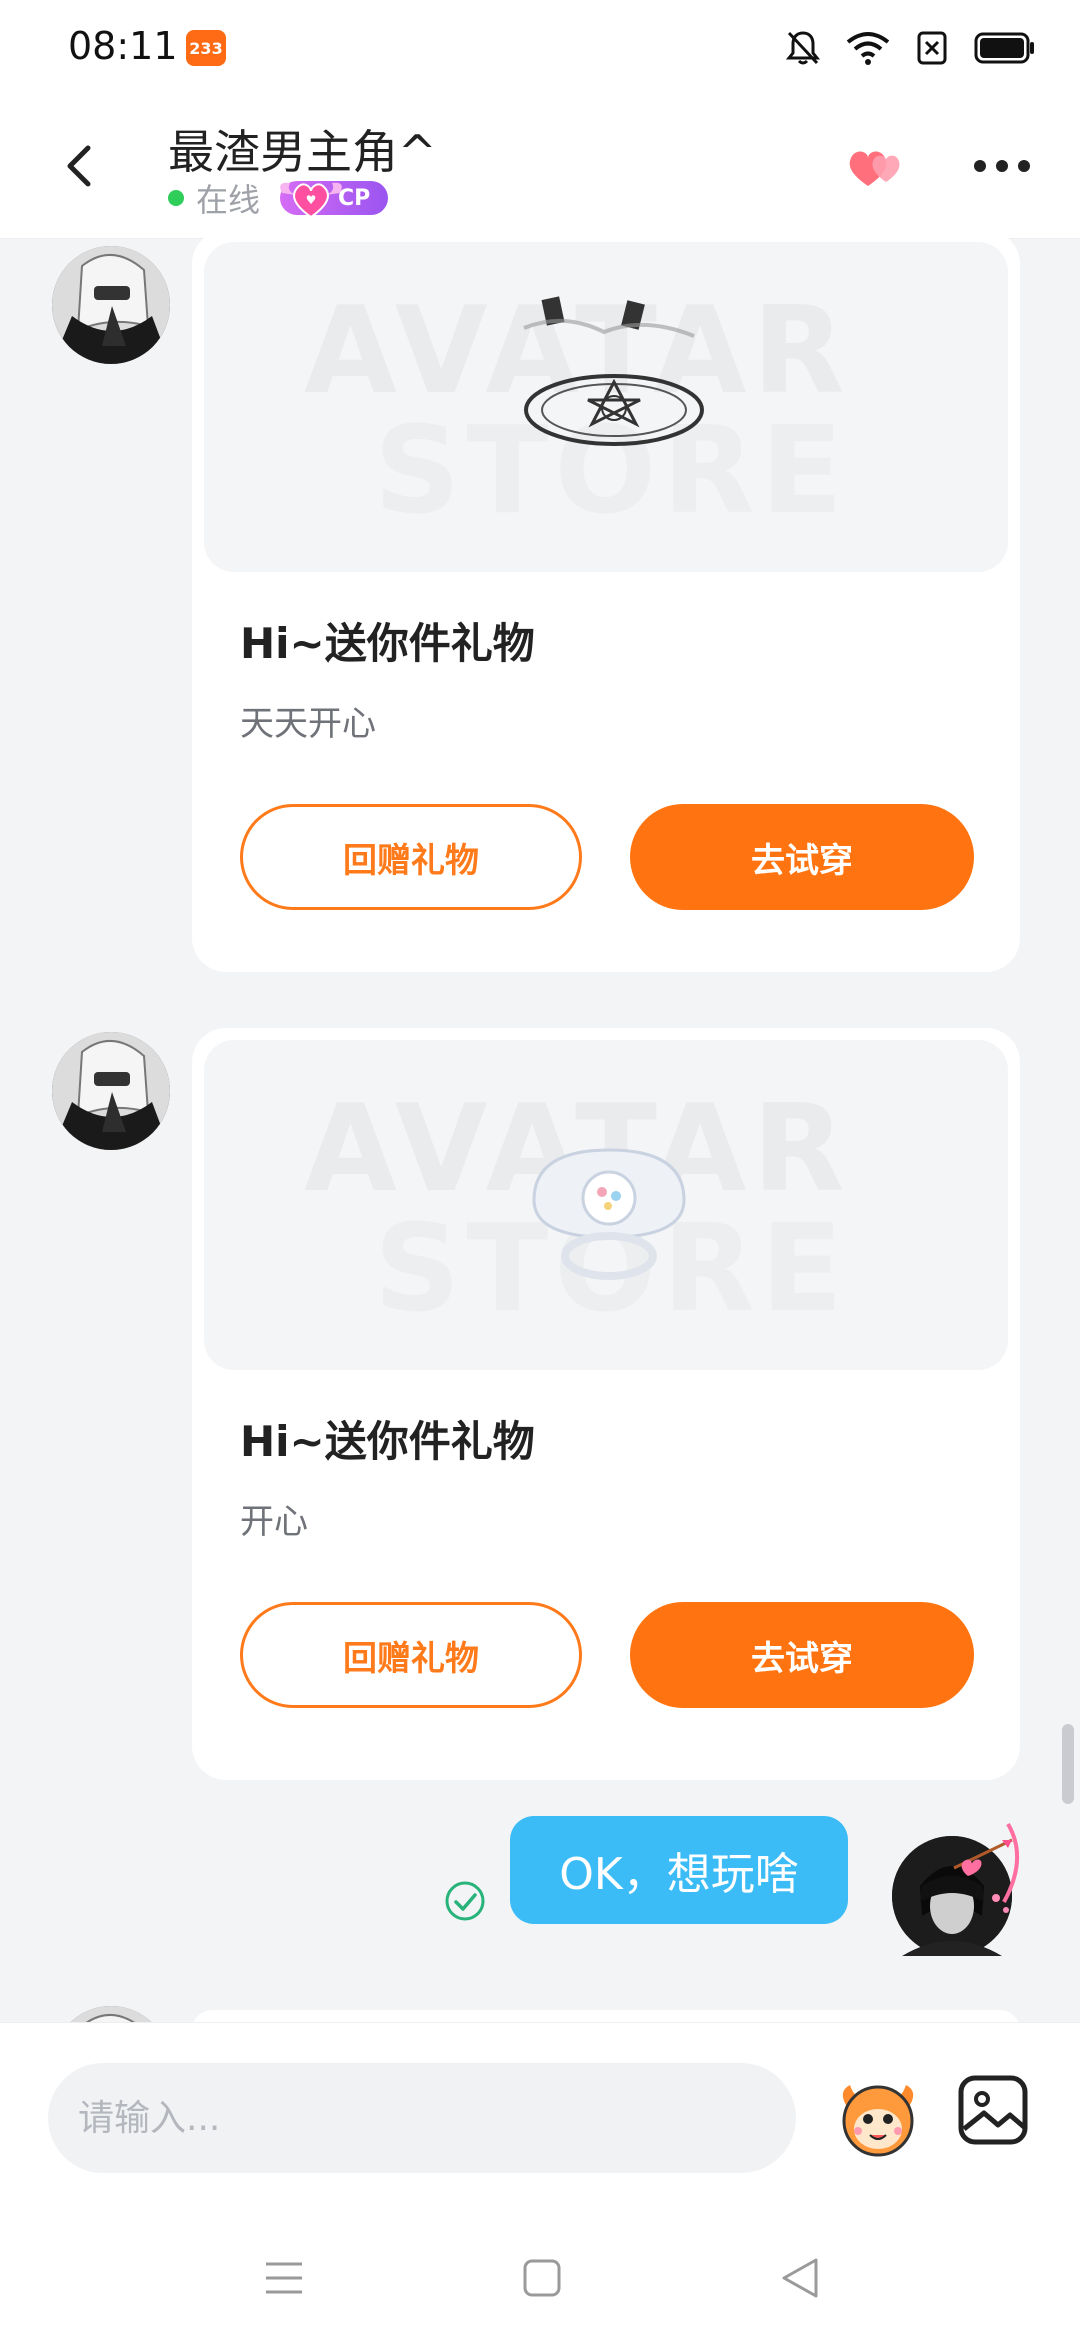 Image resolution: width=1080 pixels, height=2340 pixels. What do you see at coordinates (176, 198) in the screenshot?
I see `online-dot-icon` at bounding box center [176, 198].